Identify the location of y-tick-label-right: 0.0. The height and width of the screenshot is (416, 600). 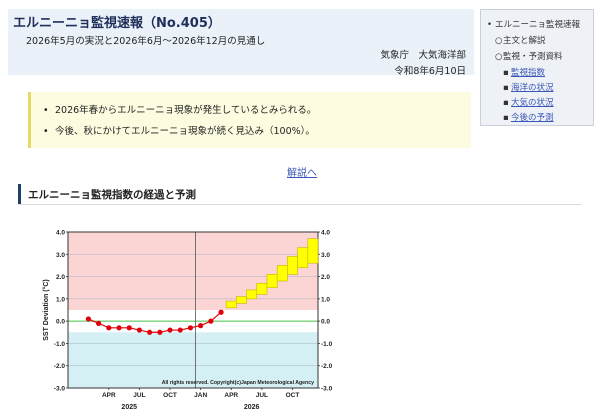
(325, 322).